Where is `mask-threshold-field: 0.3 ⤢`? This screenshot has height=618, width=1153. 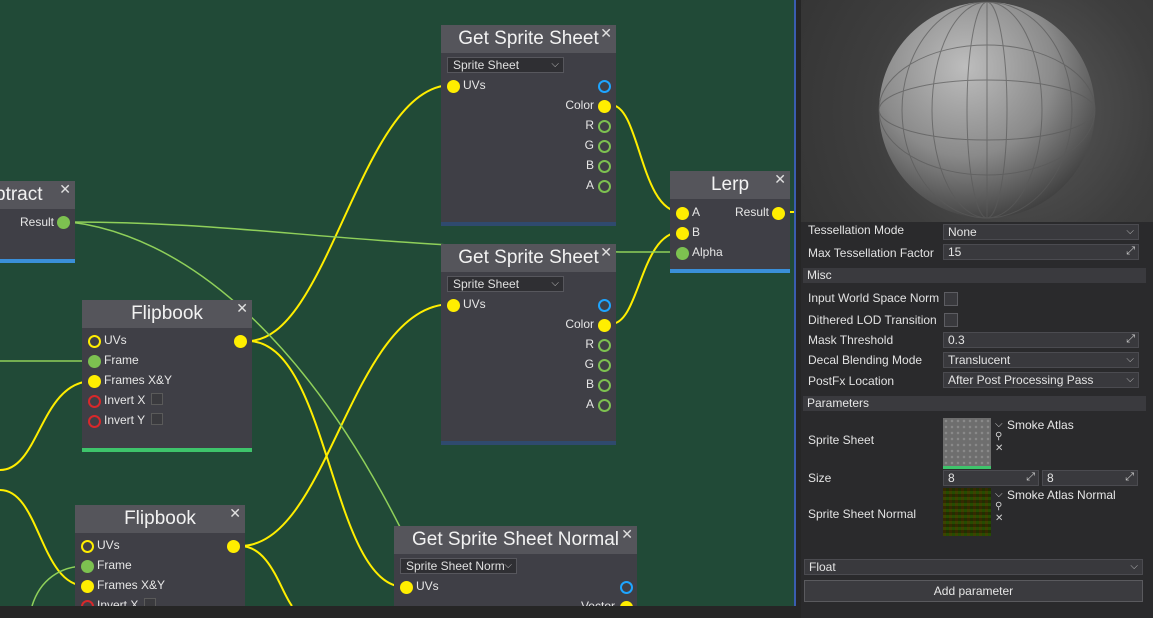
mask-threshold-field: 0.3 ⤢ is located at coordinates (1041, 340).